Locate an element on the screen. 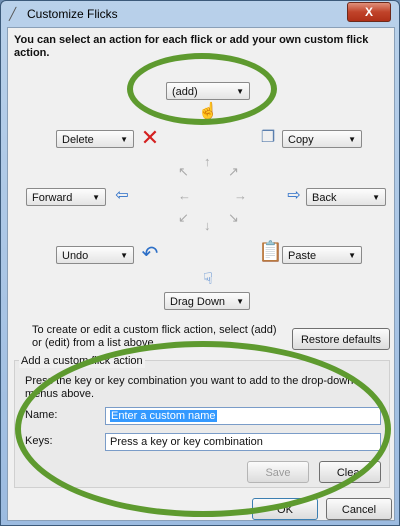 Image resolution: width=400 pixels, height=526 pixels. flick-right-value: Back is located at coordinates (324, 198).